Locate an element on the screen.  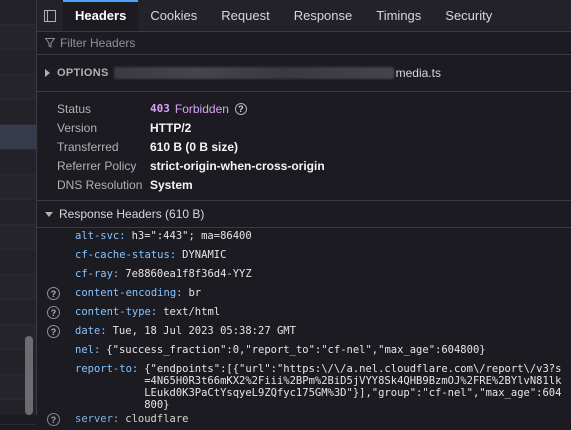
header-value: h3=":443"; ma=86400 is located at coordinates (191, 236).